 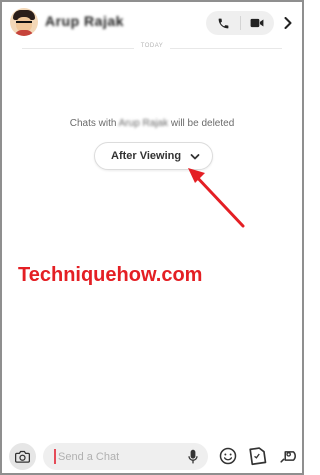 What do you see at coordinates (93, 123) in the screenshot?
I see `notice-prefix: Chats with` at bounding box center [93, 123].